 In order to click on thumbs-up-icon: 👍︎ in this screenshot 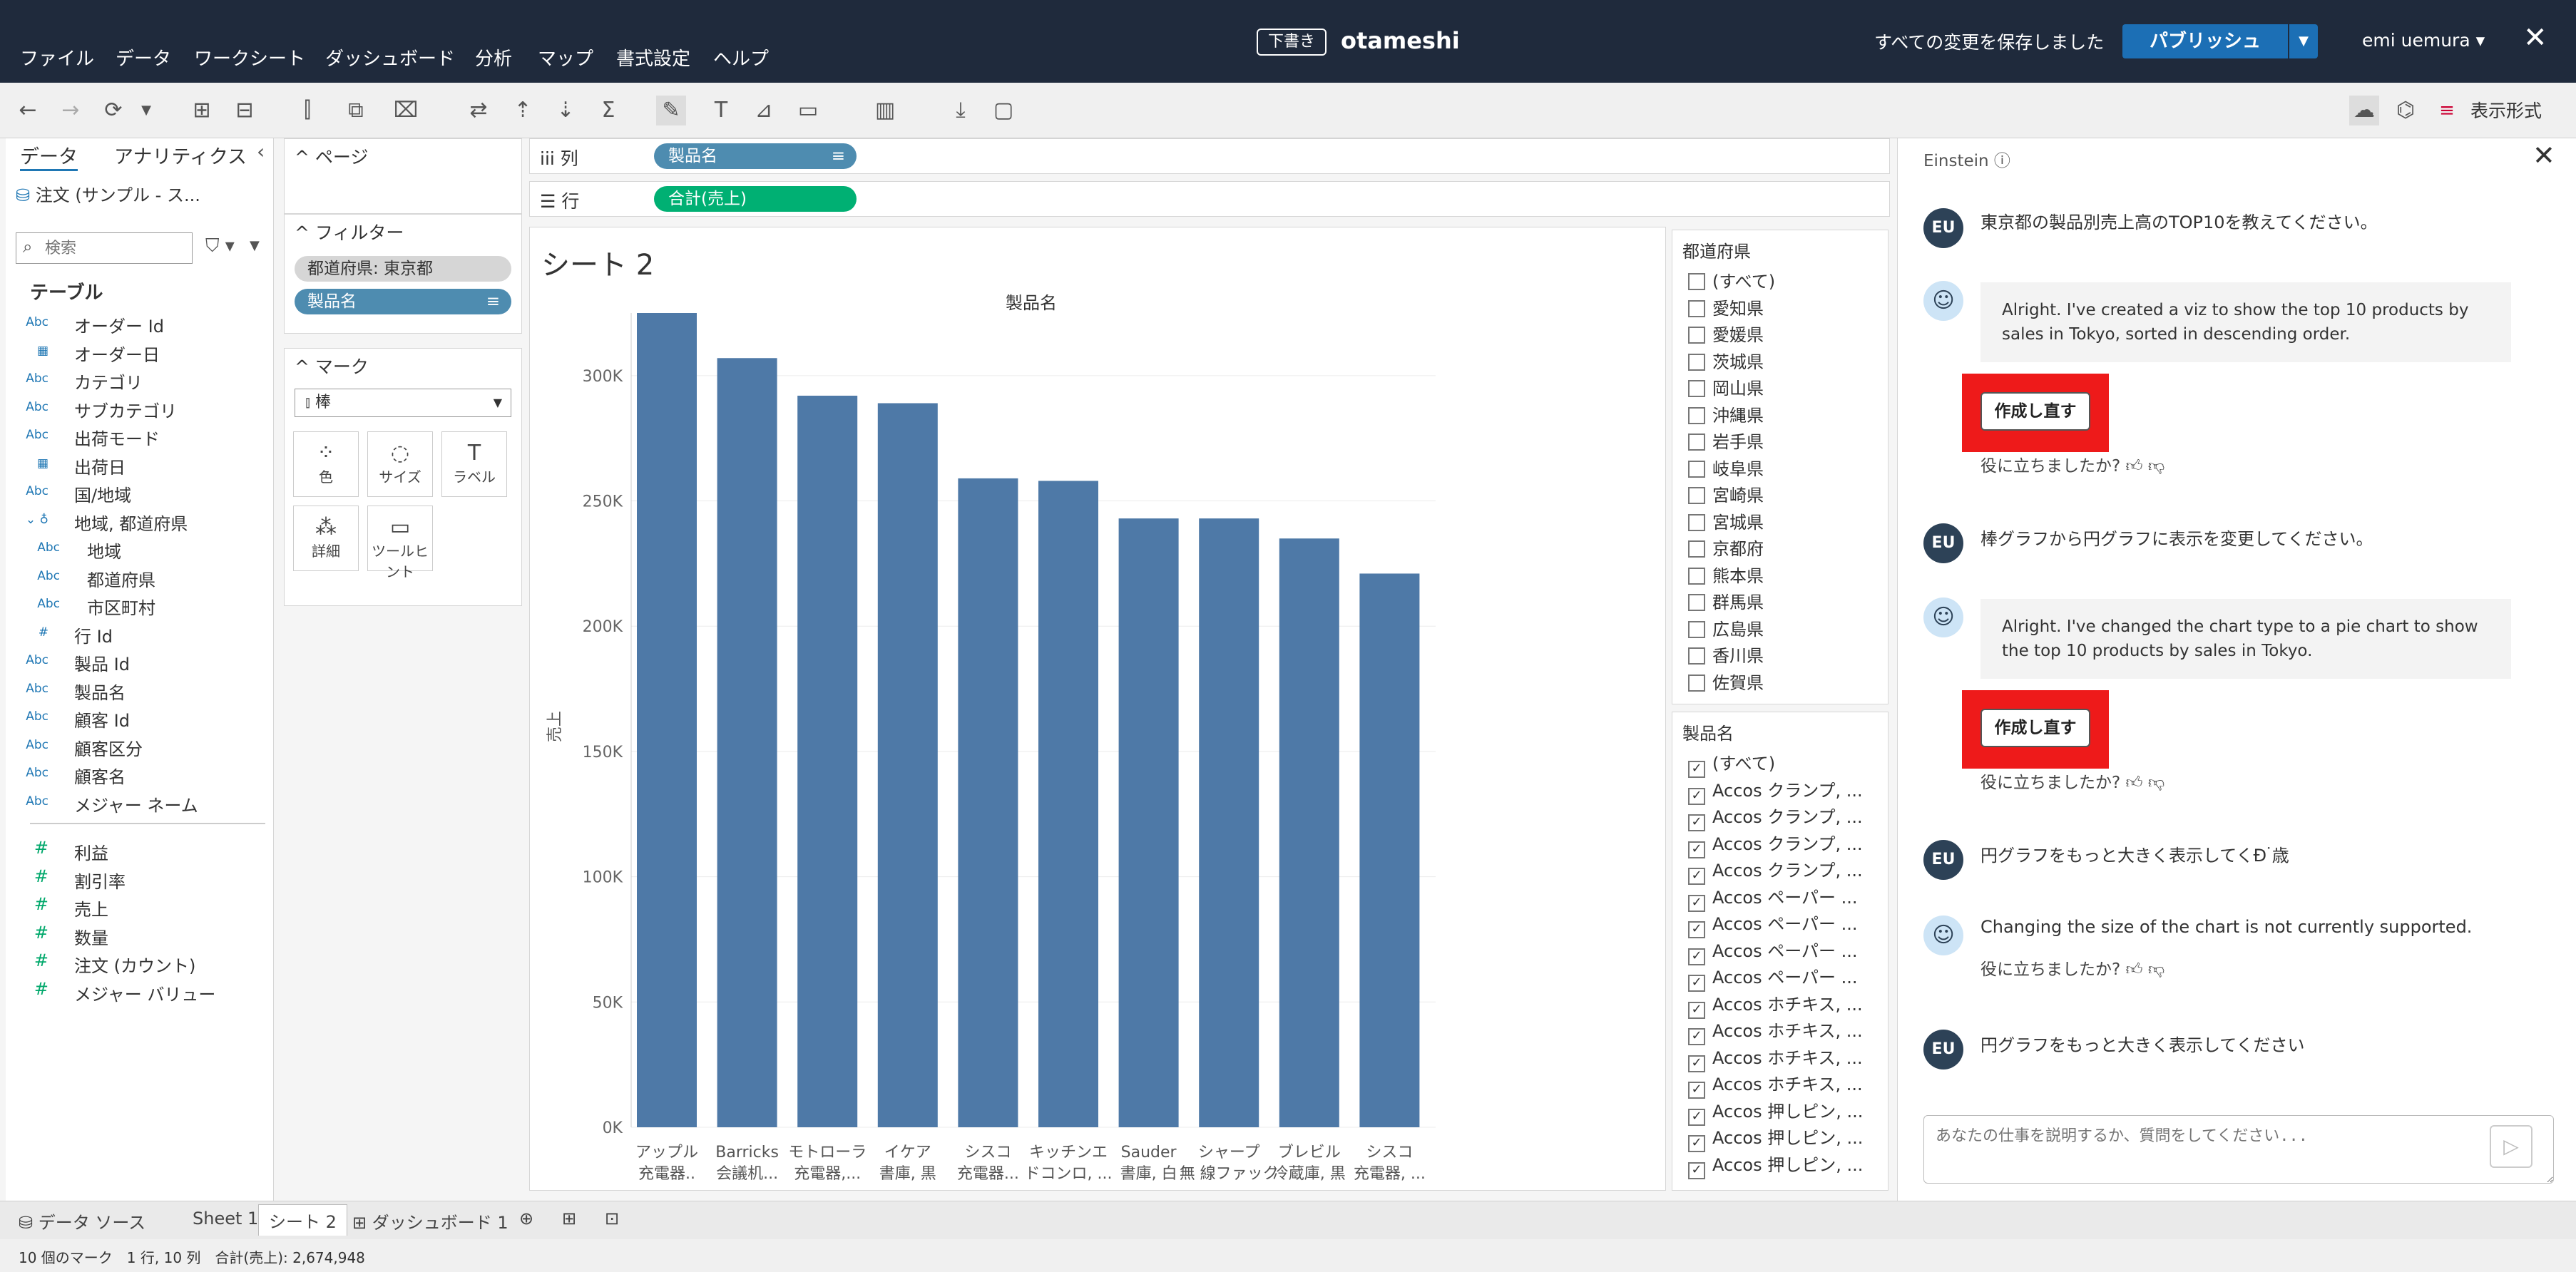, I will do `click(2135, 466)`.